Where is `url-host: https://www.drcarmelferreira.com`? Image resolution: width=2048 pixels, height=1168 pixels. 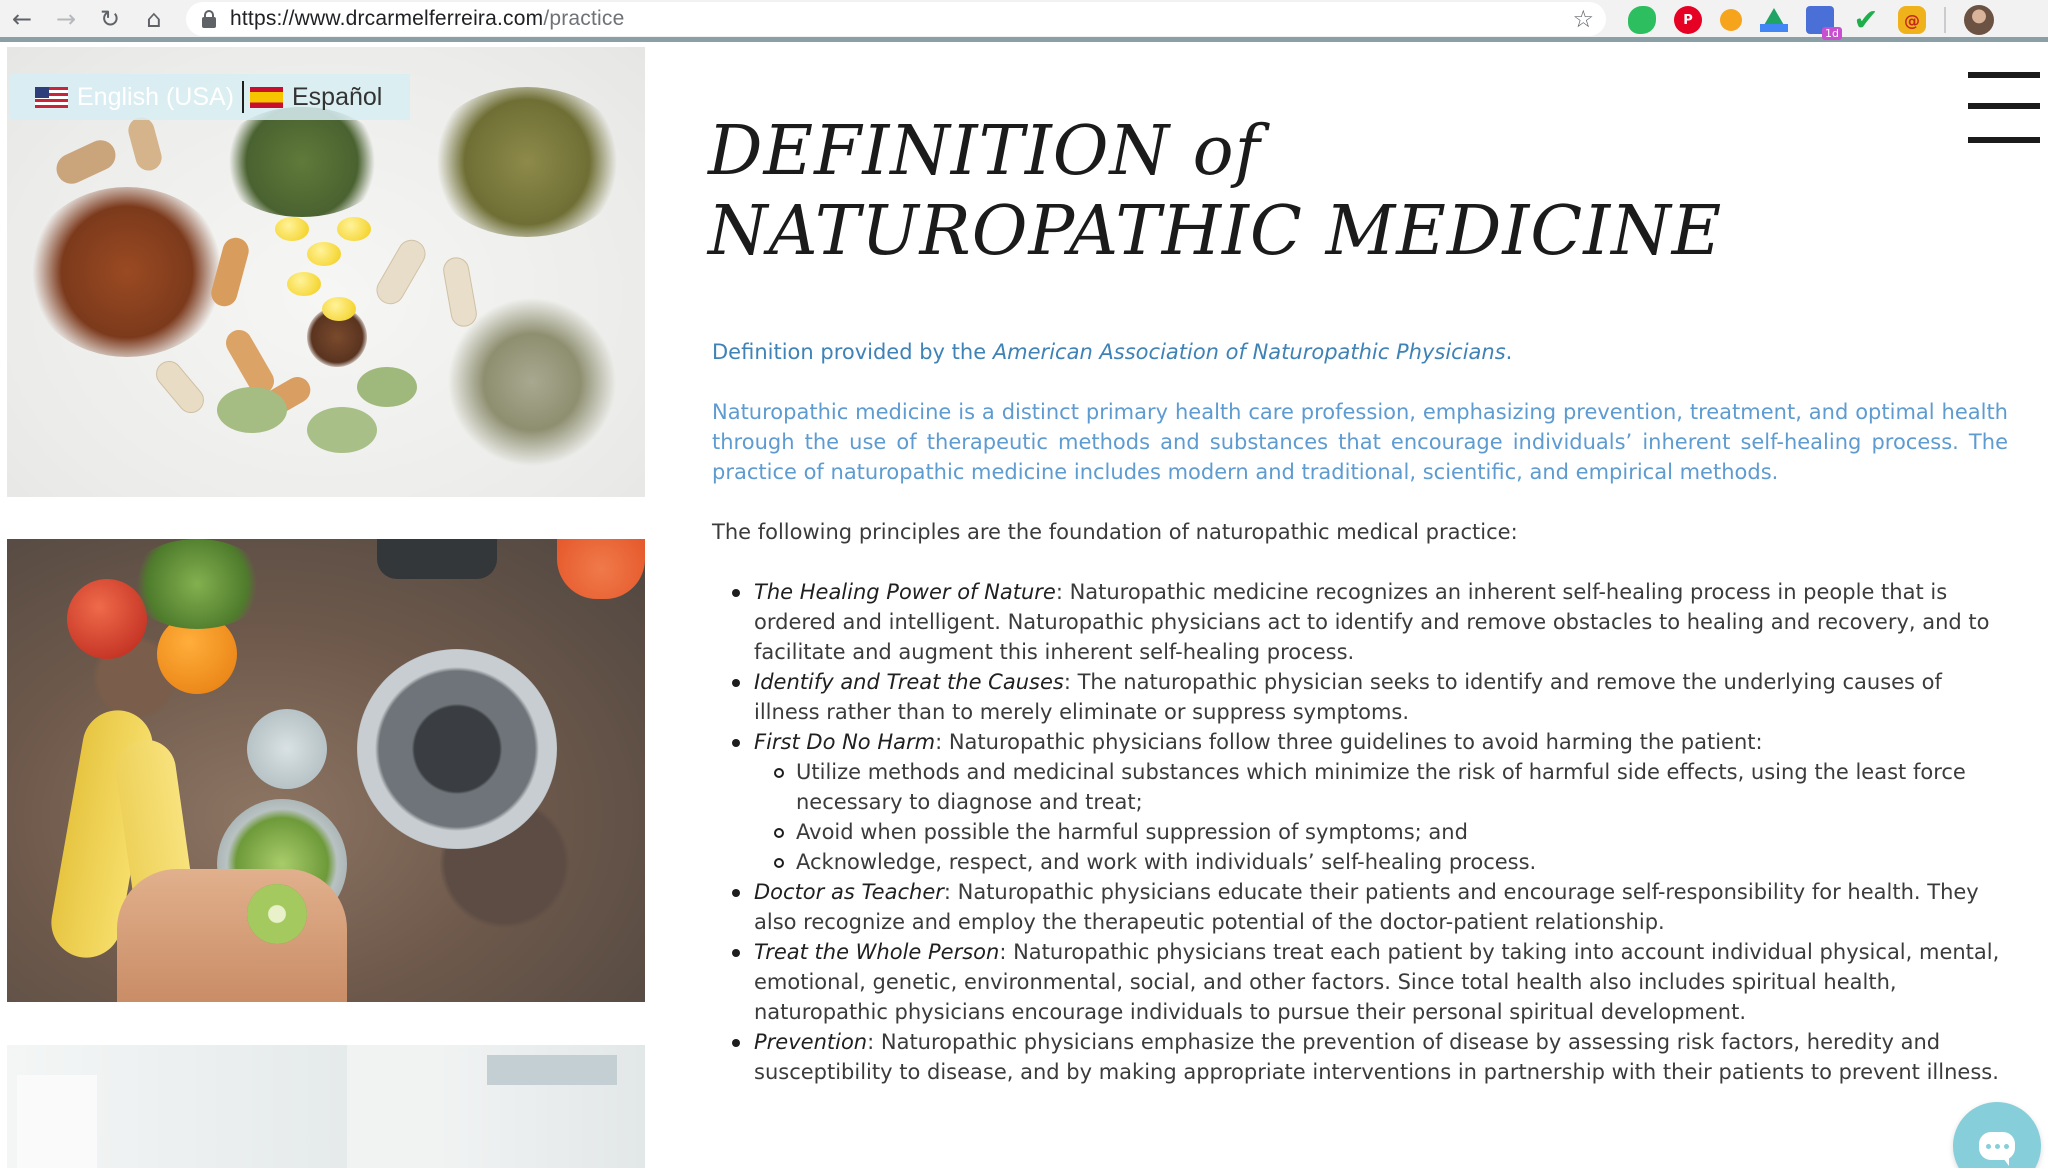
url-host: https://www.drcarmelferreira.com is located at coordinates (387, 18).